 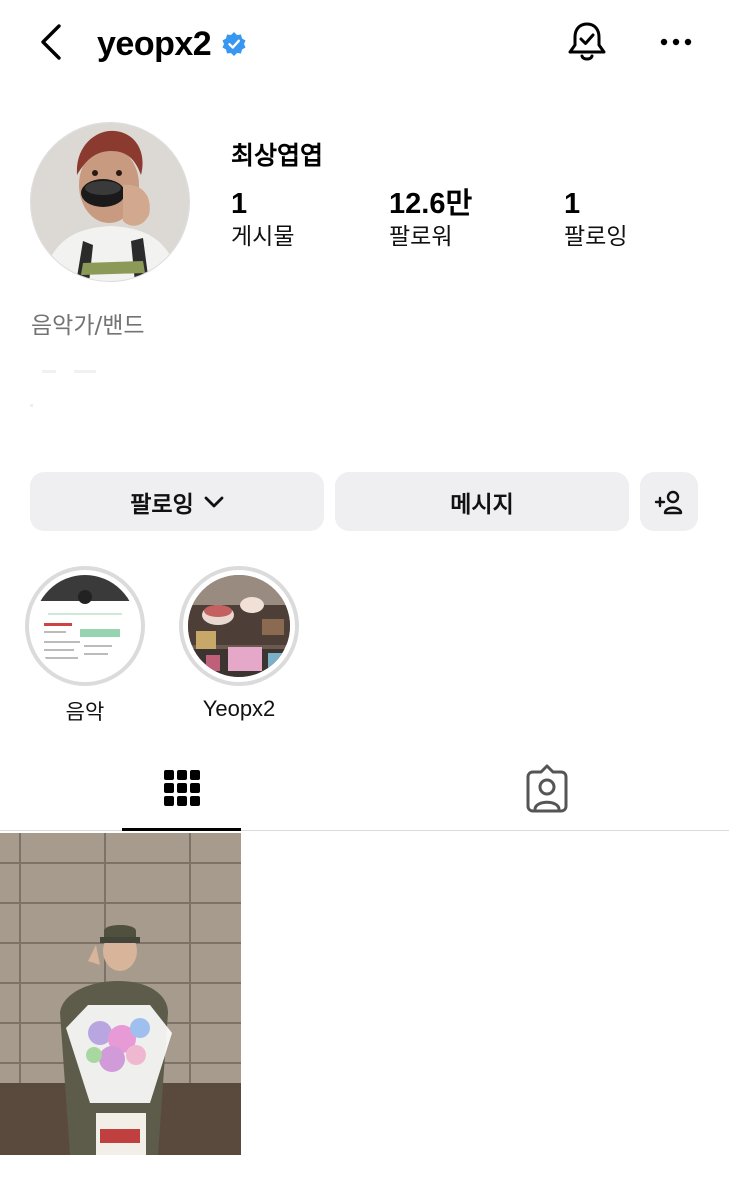 What do you see at coordinates (52, 42) in the screenshot?
I see `chevron-left-icon` at bounding box center [52, 42].